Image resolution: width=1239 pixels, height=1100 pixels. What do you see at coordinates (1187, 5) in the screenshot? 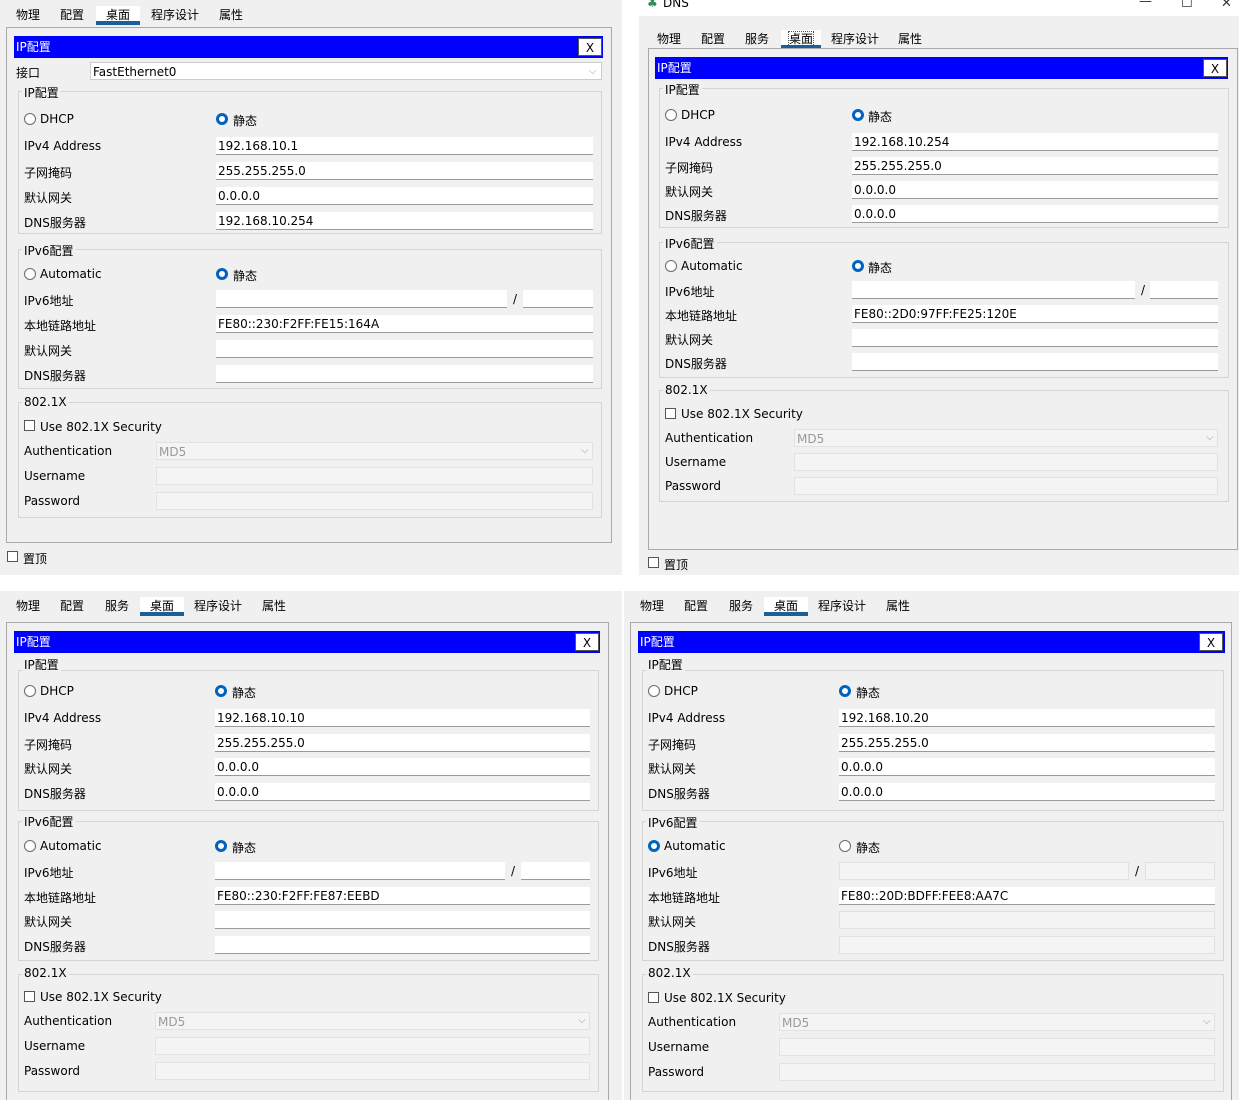
I see `maximize-button: ☐` at bounding box center [1187, 5].